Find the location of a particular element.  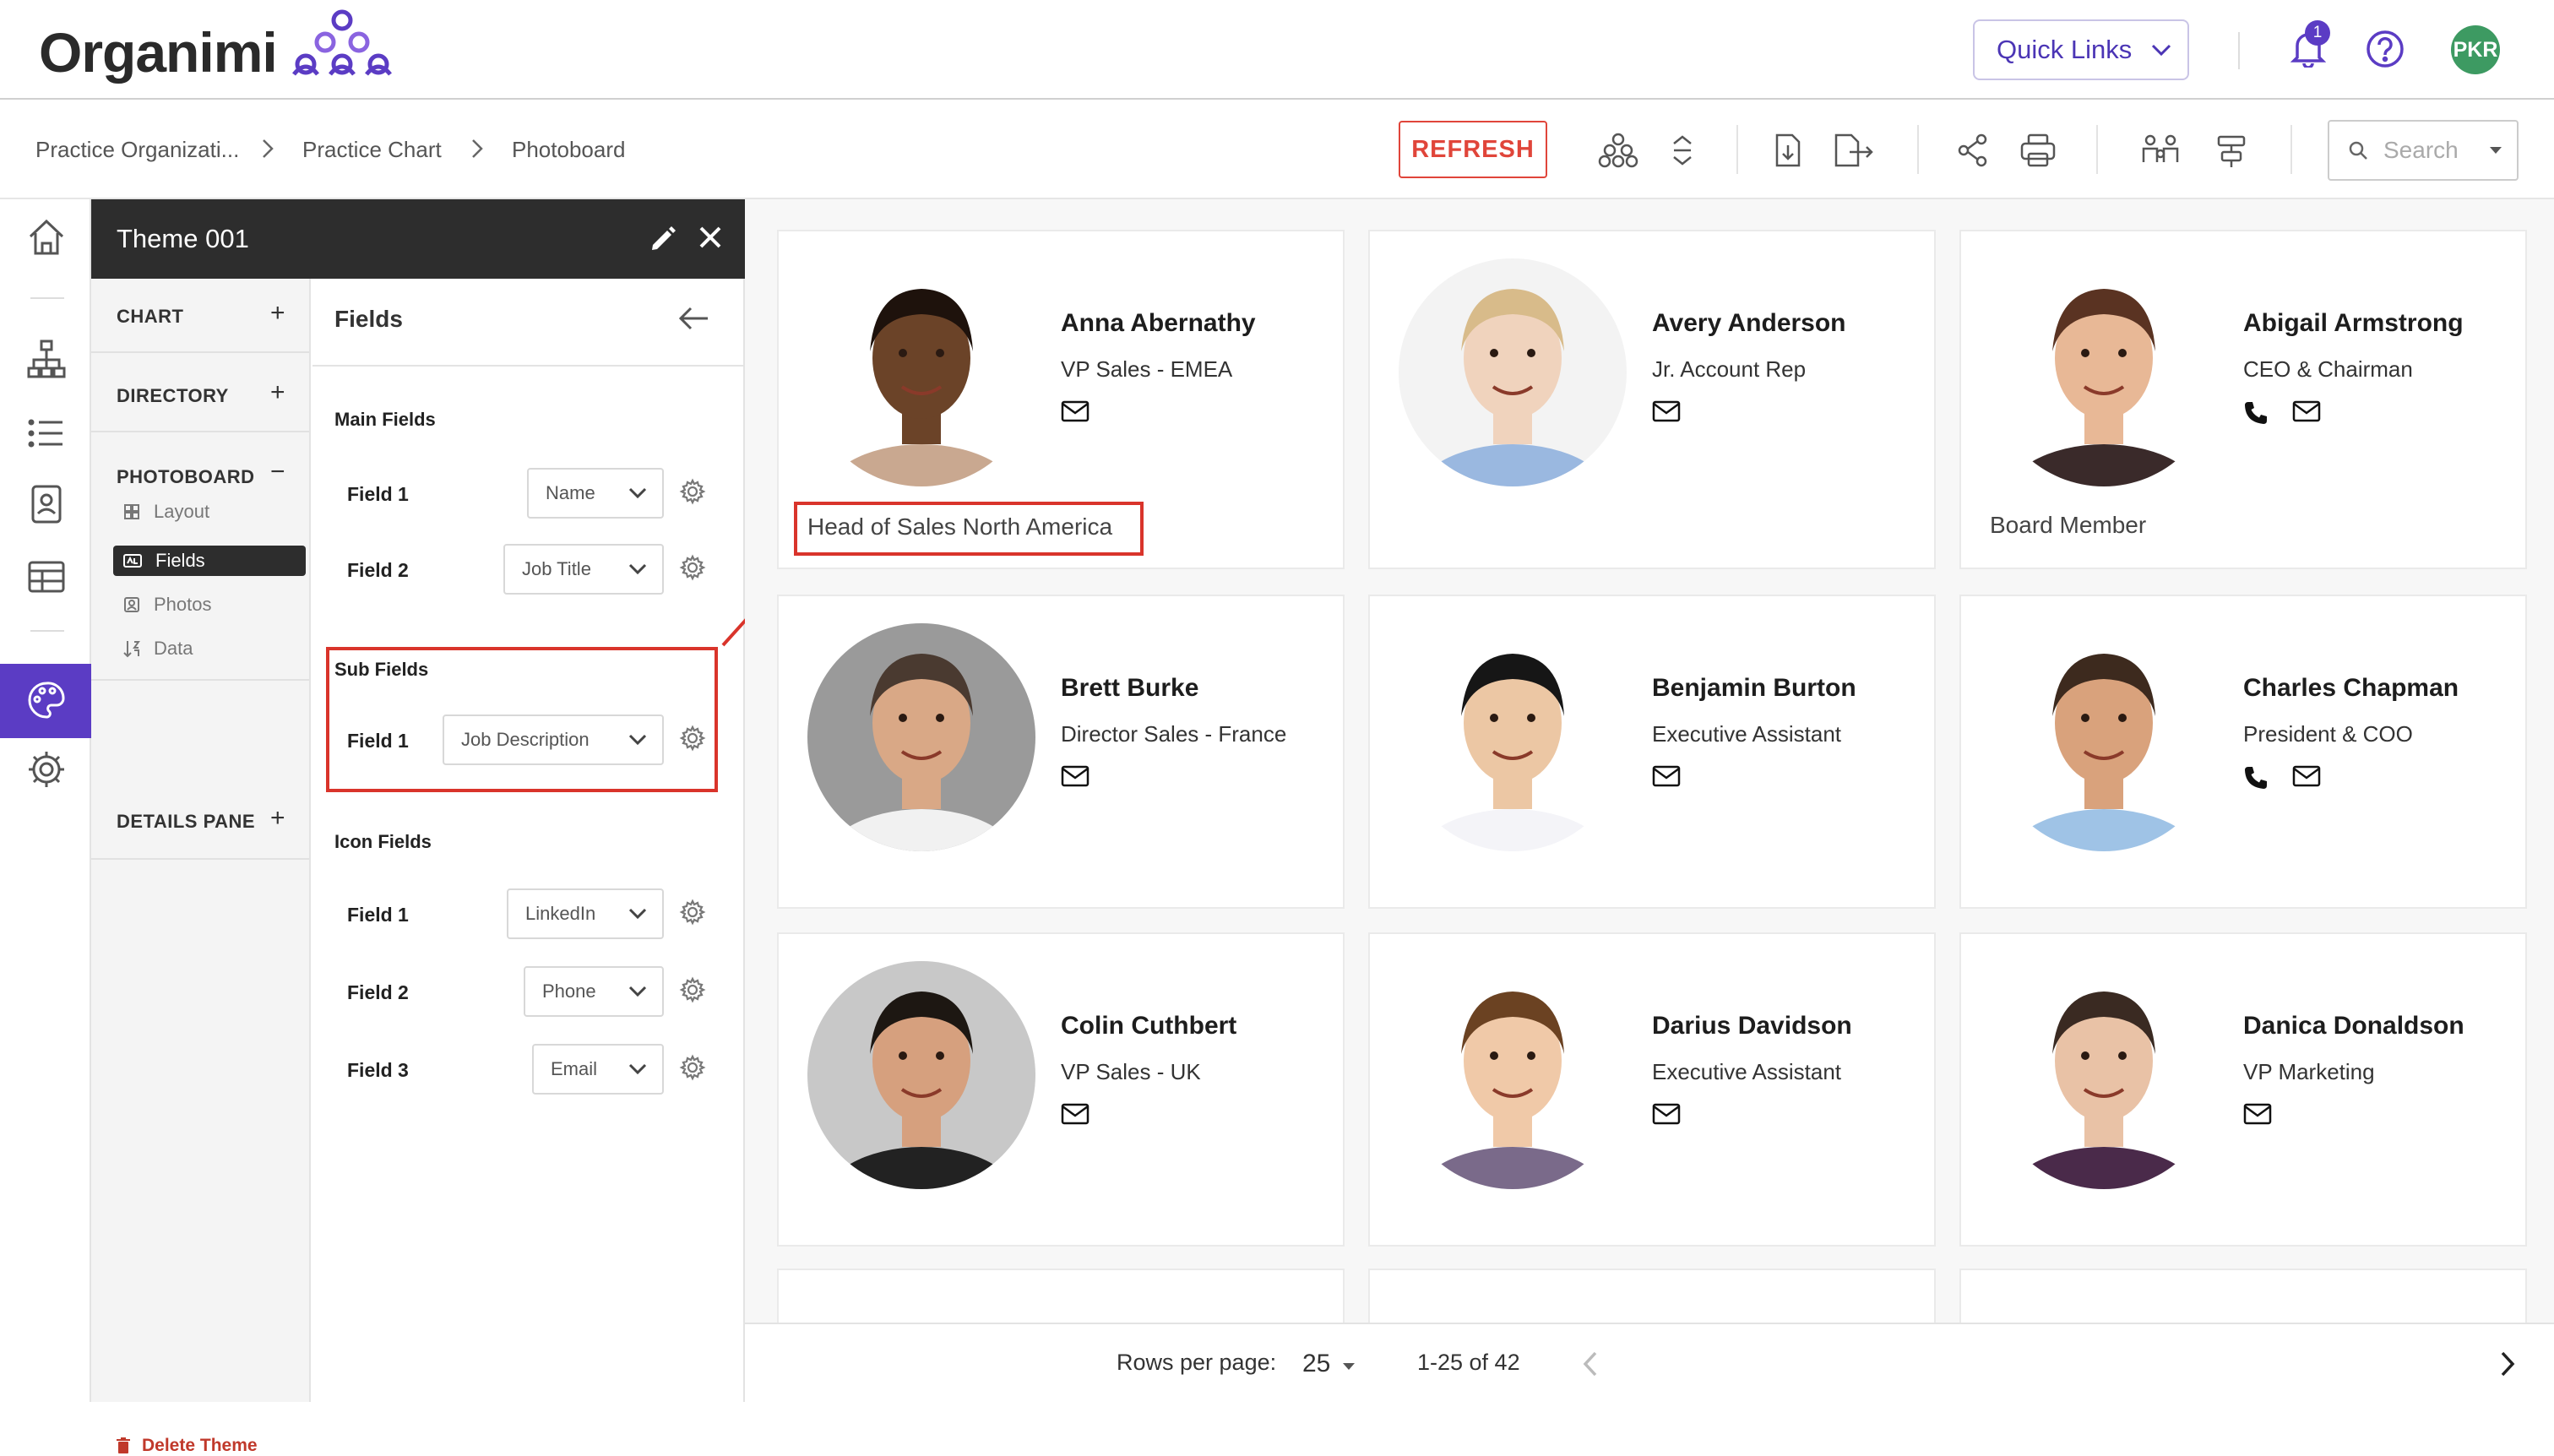

person-name: Abigail Armstrong is located at coordinates (2353, 323).